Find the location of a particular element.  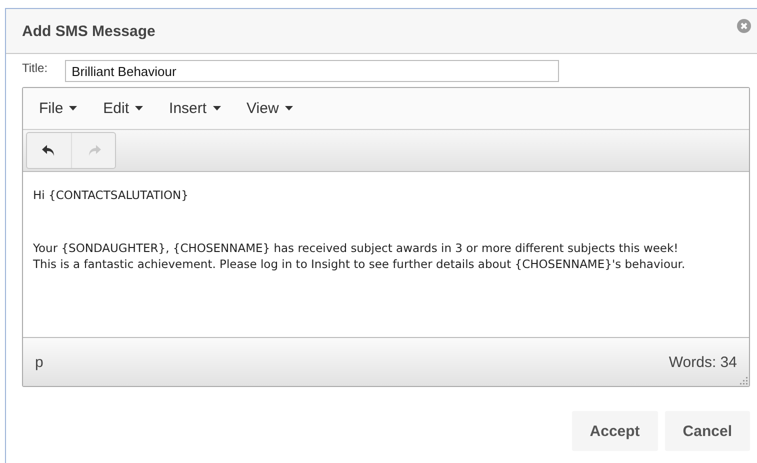

menu-item: View is located at coordinates (269, 108).